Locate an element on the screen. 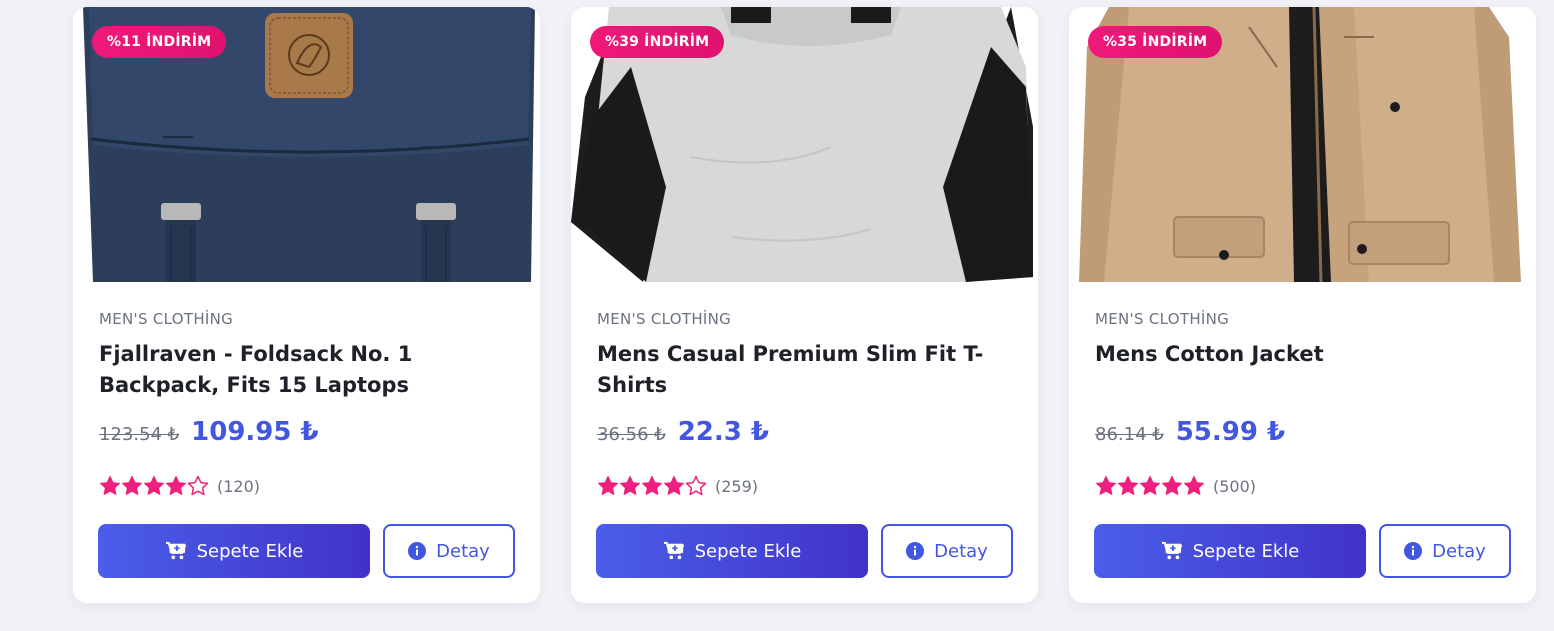 The image size is (1554, 631). rating: (120) is located at coordinates (179, 486).